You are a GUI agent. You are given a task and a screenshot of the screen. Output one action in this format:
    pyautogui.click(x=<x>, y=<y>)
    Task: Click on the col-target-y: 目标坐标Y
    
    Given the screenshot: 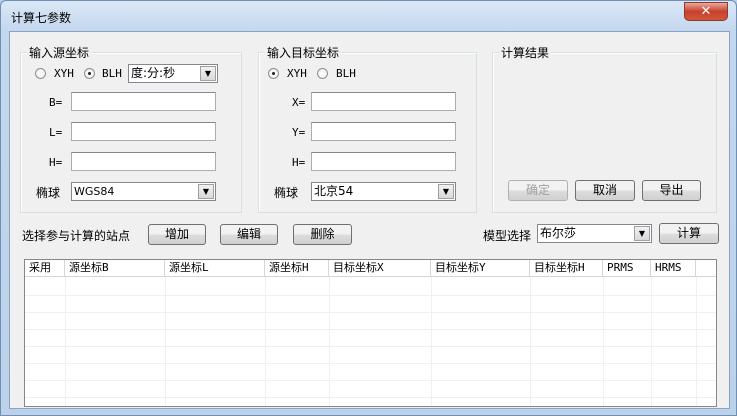 What is the action you would take?
    pyautogui.click(x=480, y=268)
    